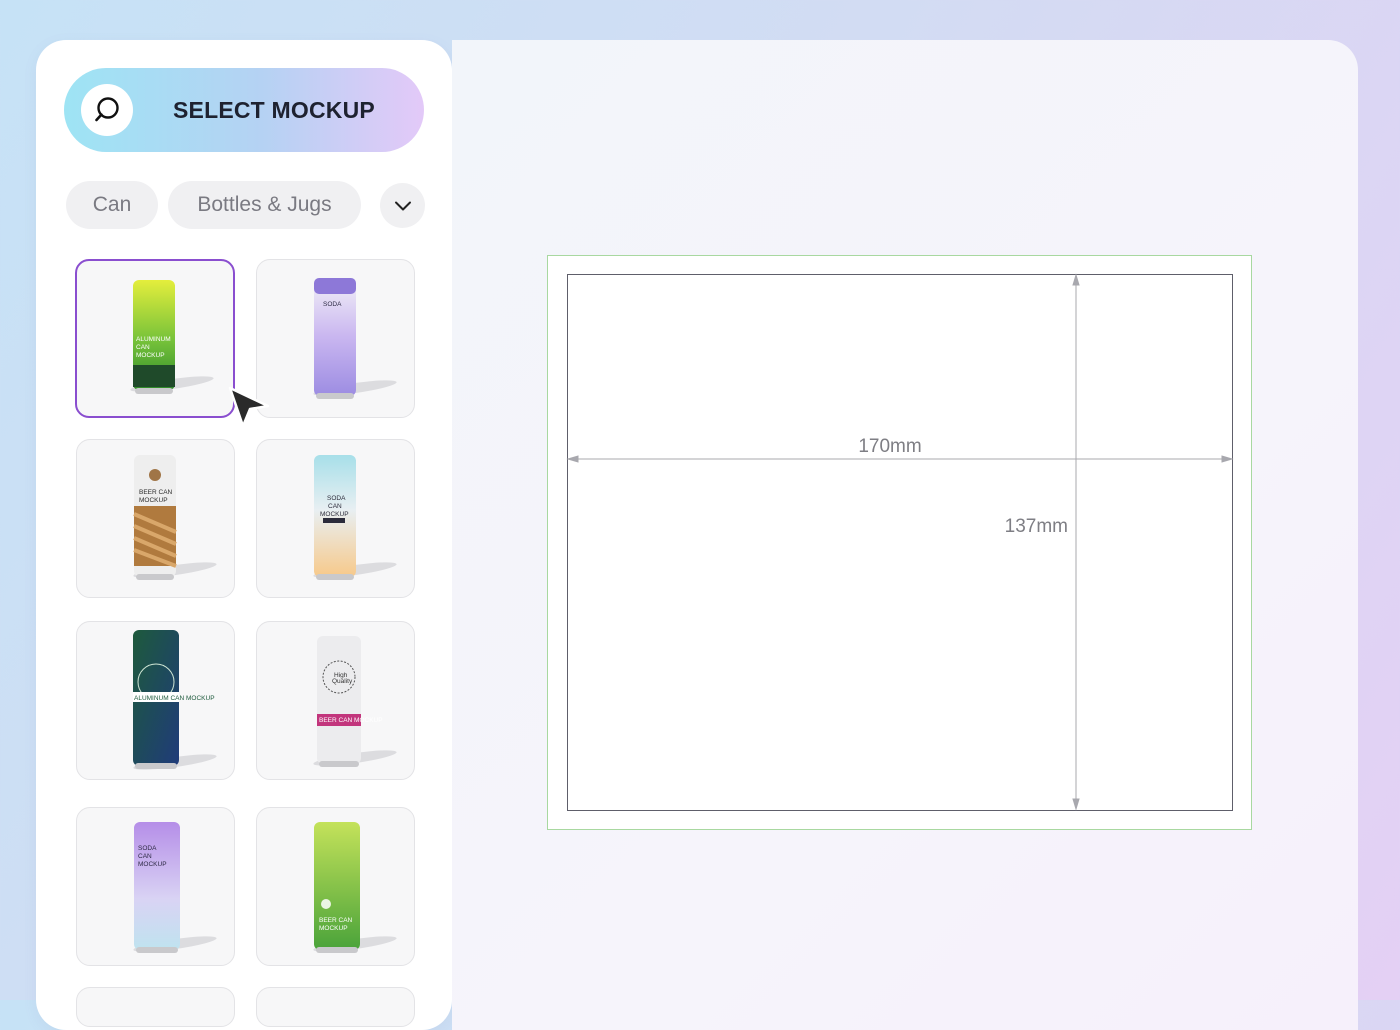 This screenshot has width=1400, height=1030. What do you see at coordinates (107, 110) in the screenshot?
I see `search-icon` at bounding box center [107, 110].